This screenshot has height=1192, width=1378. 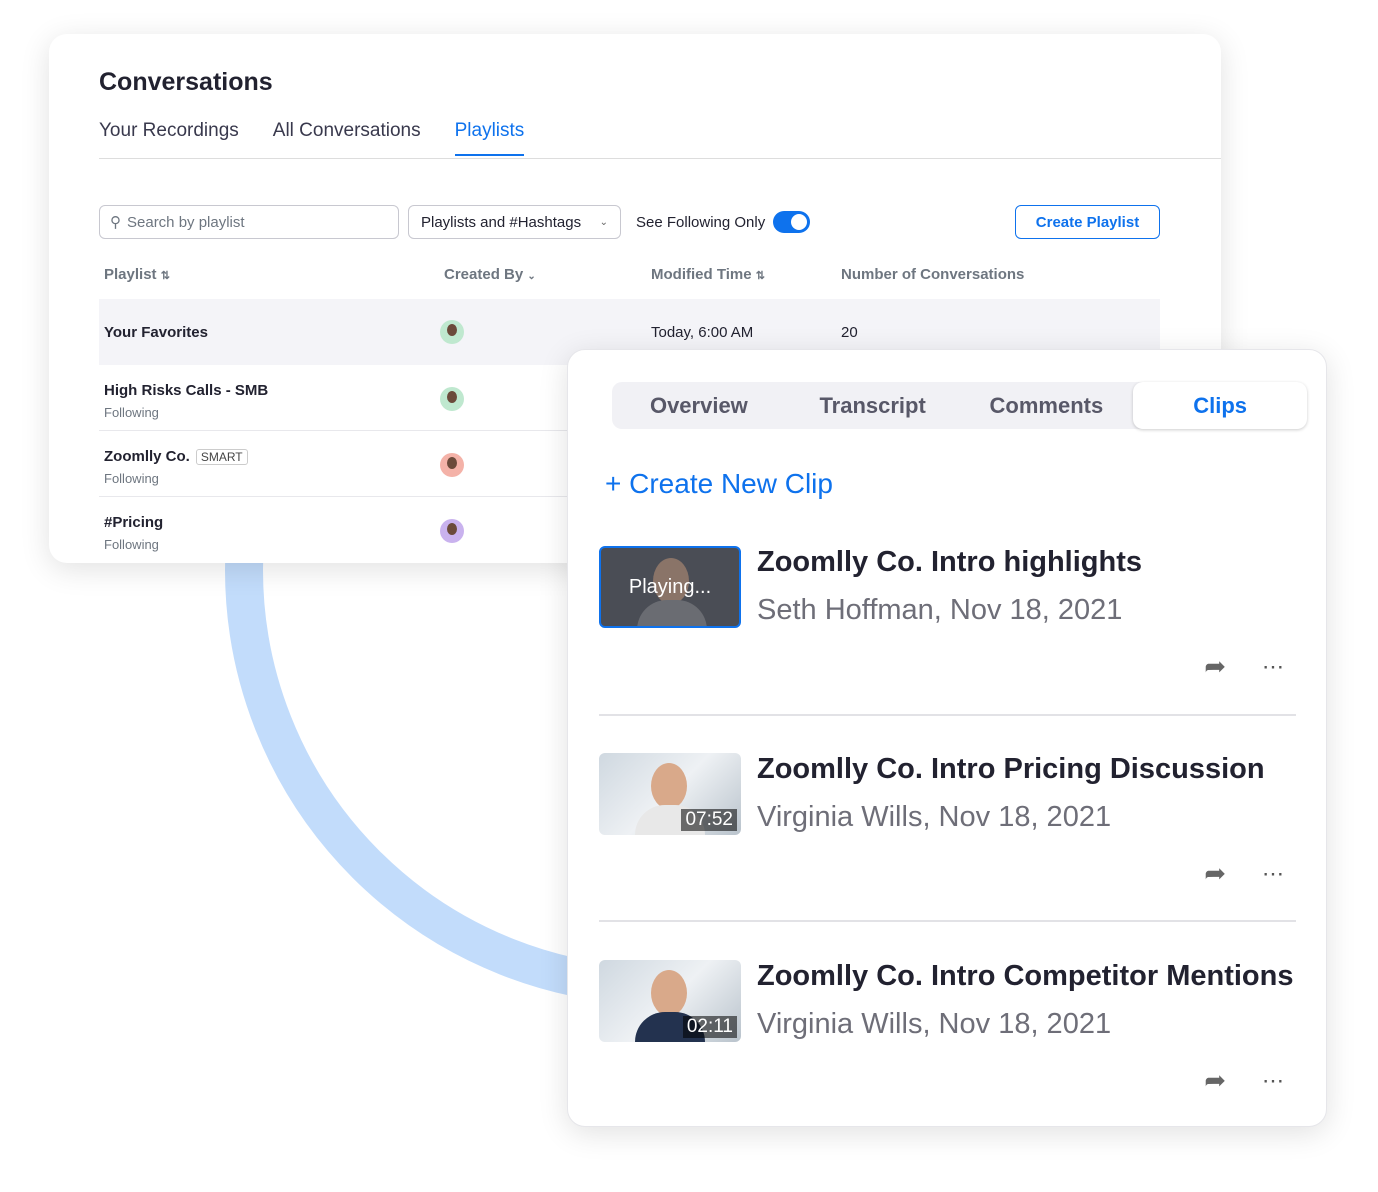 I want to click on clip-thumbnail: 02:11, so click(x=670, y=1001).